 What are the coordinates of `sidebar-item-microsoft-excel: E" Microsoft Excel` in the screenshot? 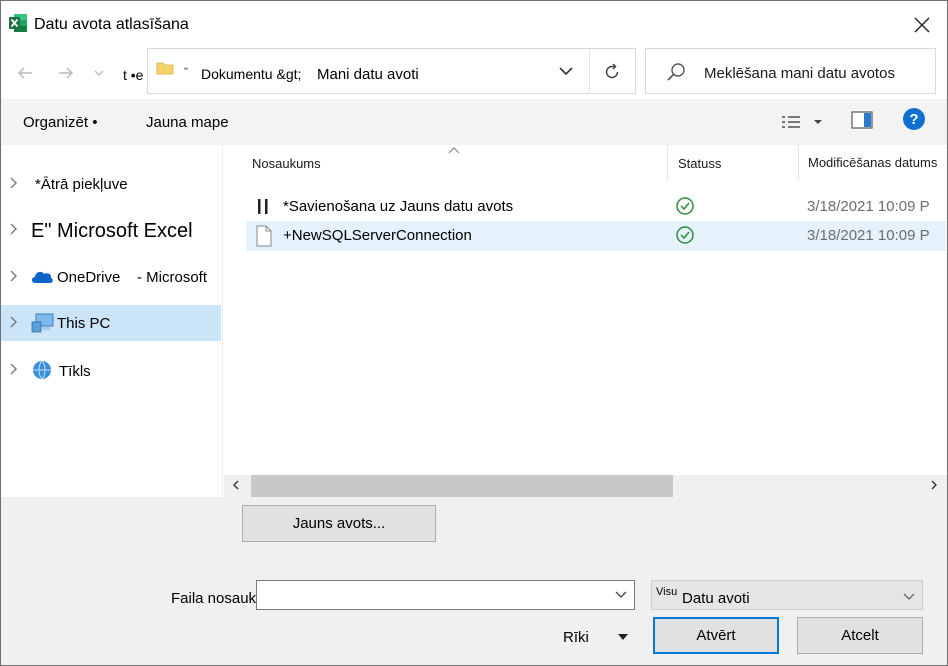 It's located at (111, 230).